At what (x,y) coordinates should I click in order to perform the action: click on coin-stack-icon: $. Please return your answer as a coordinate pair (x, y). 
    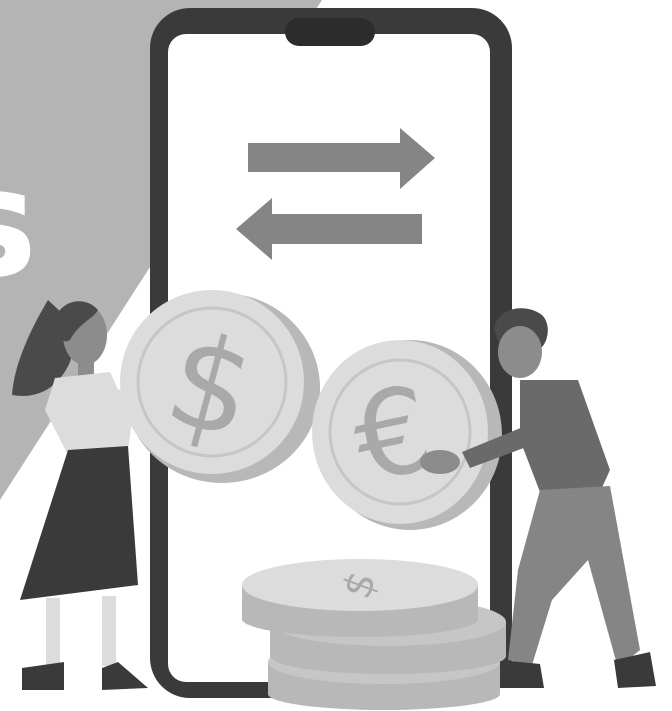
    Looking at the image, I should click on (374, 634).